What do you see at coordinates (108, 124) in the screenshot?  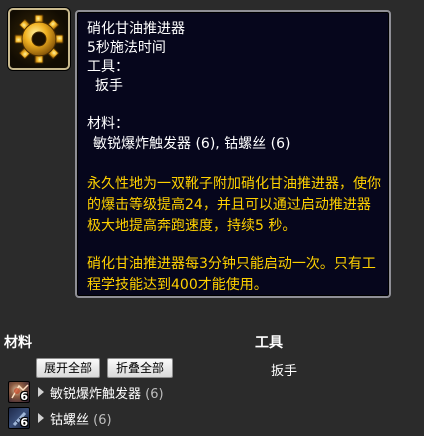 I see `tooltip-materials-label: 材料：` at bounding box center [108, 124].